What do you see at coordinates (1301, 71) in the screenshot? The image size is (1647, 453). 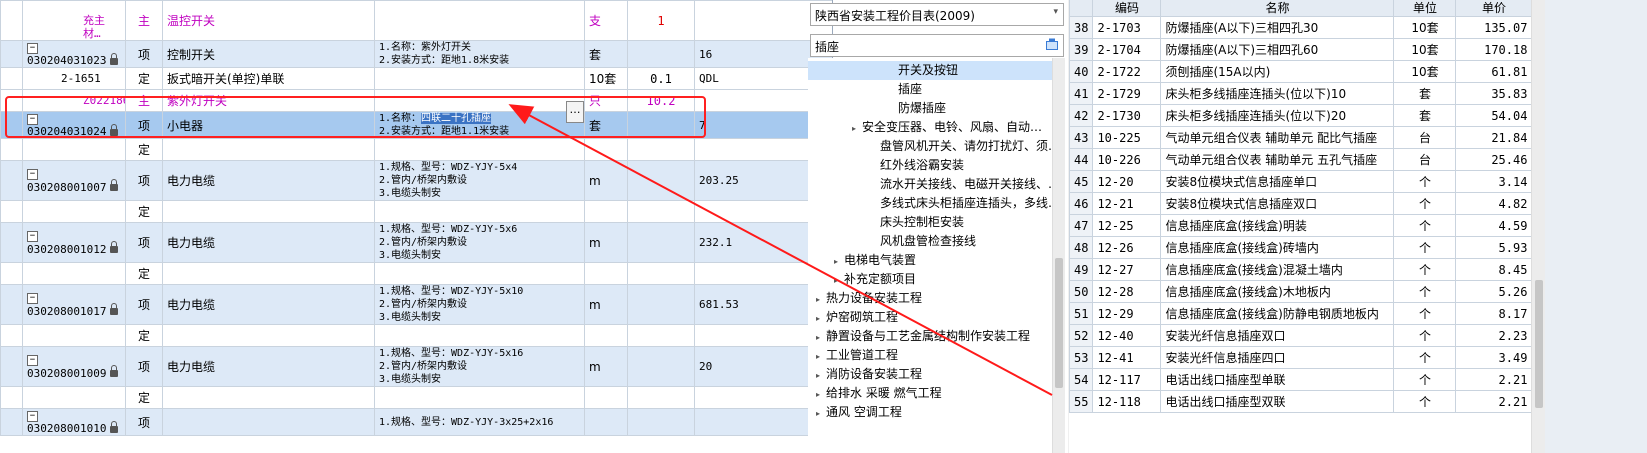 I see `table-row: 40 2-1722 须刨插座(15A以内) 10套 61.81` at bounding box center [1301, 71].